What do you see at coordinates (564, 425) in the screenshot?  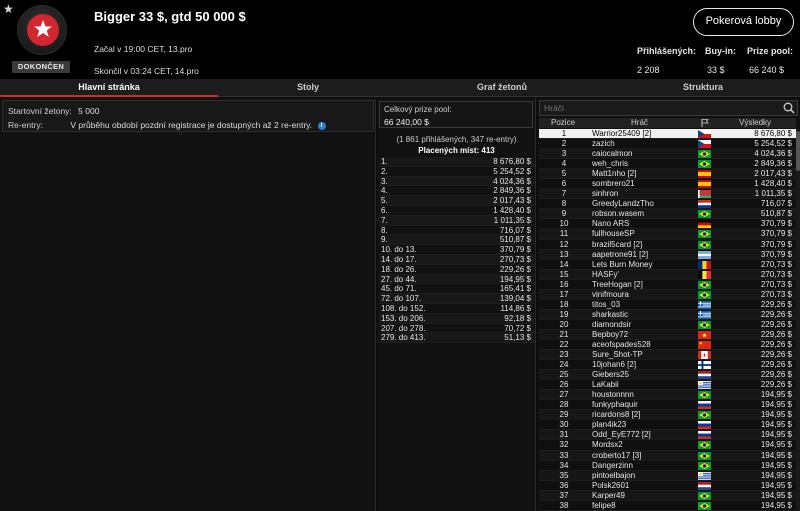 I see `player-position: 30` at bounding box center [564, 425].